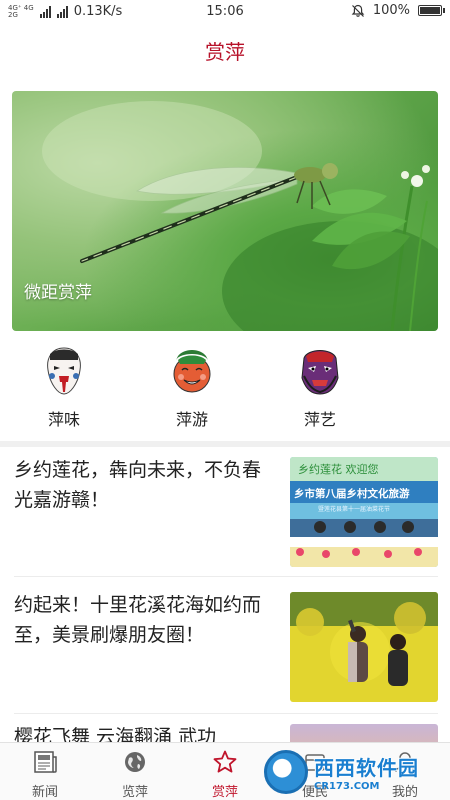 Image resolution: width=450 pixels, height=800 pixels. What do you see at coordinates (319, 419) in the screenshot?
I see `category-label: 萍艺` at bounding box center [319, 419].